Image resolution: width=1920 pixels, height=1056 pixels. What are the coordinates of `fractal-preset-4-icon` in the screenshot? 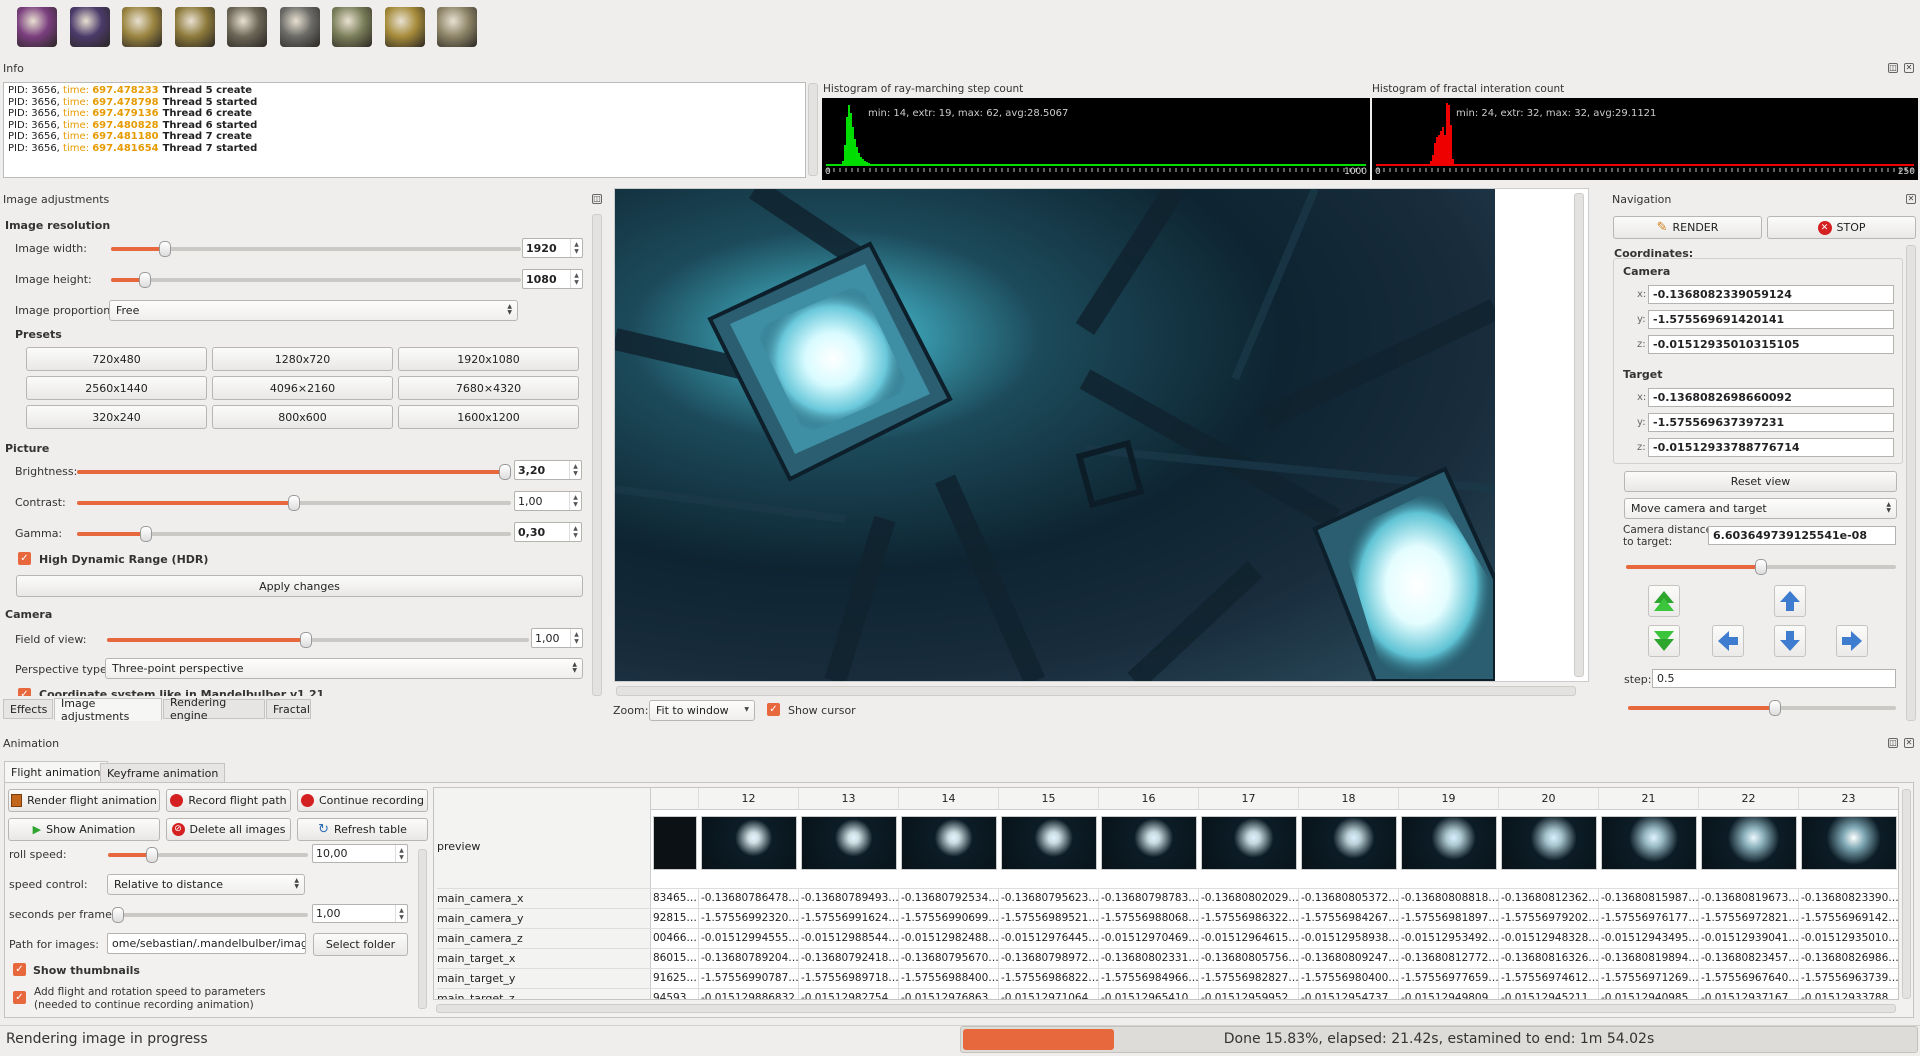 It's located at (194, 27).